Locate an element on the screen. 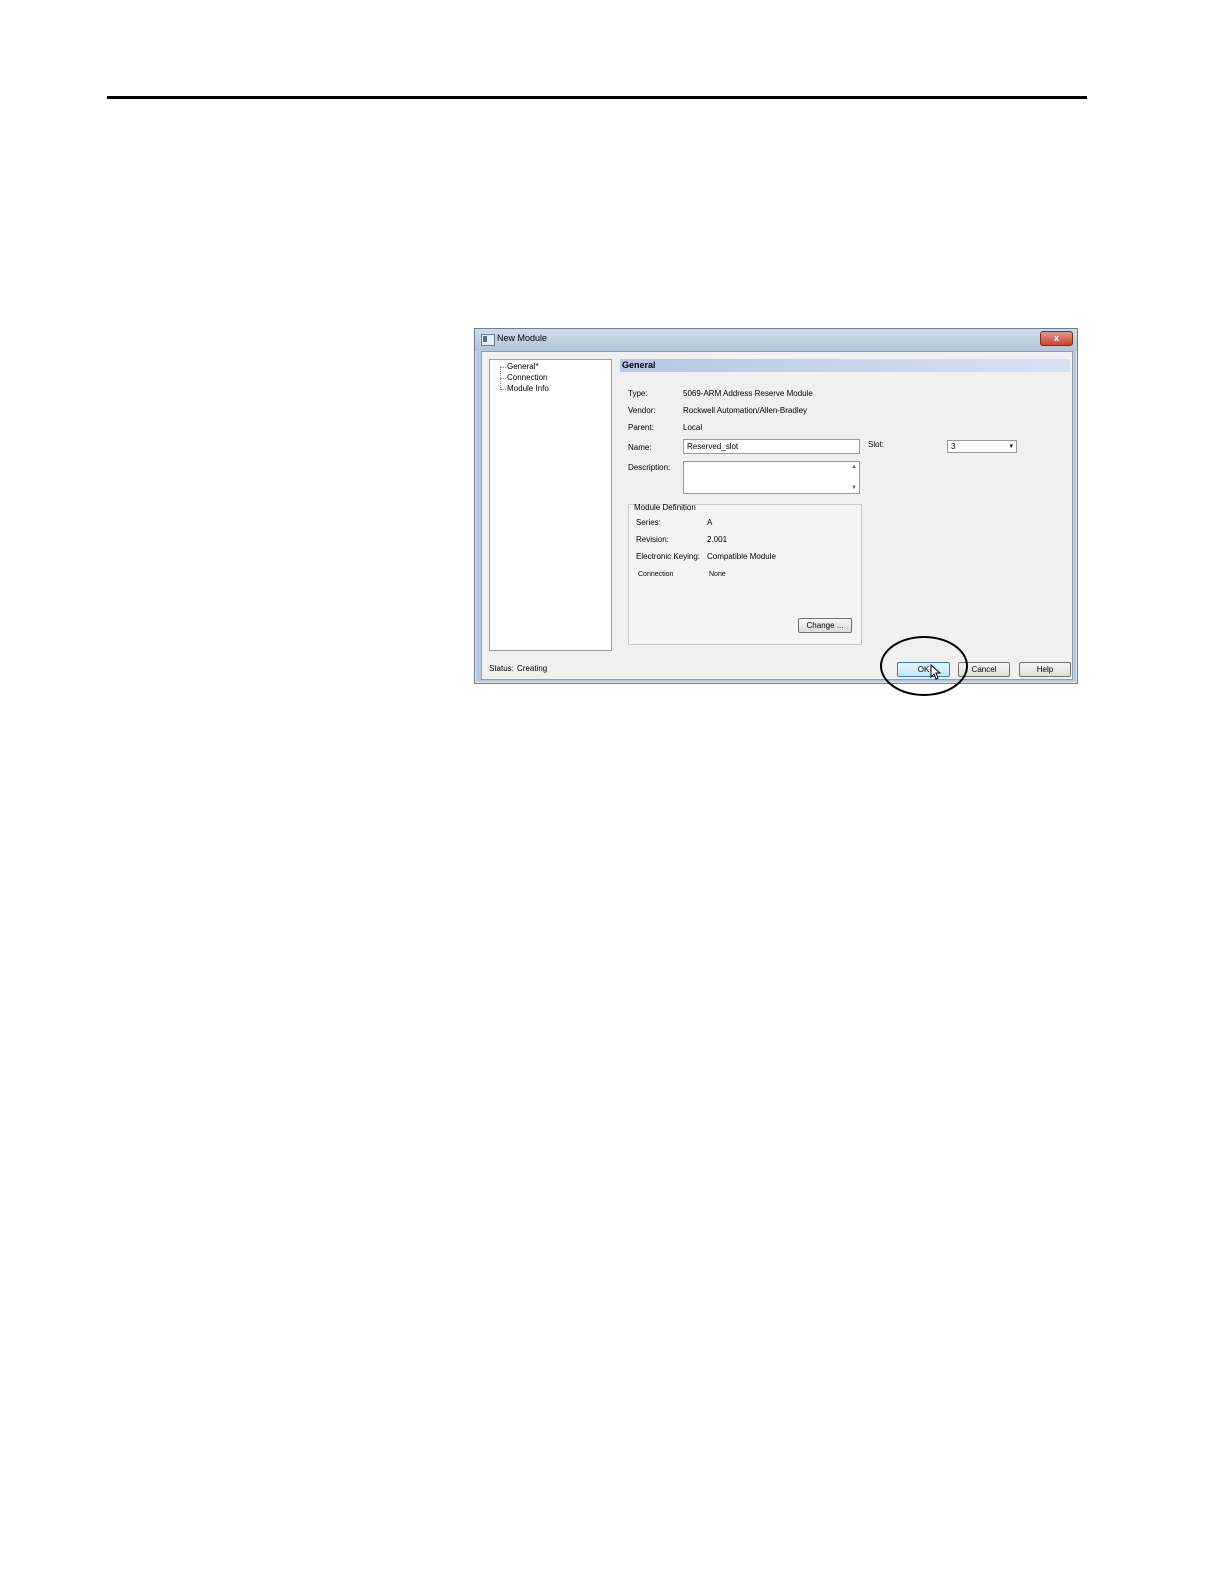 The height and width of the screenshot is (1584, 1224). scroll-up-icon: ▲ is located at coordinates (854, 467).